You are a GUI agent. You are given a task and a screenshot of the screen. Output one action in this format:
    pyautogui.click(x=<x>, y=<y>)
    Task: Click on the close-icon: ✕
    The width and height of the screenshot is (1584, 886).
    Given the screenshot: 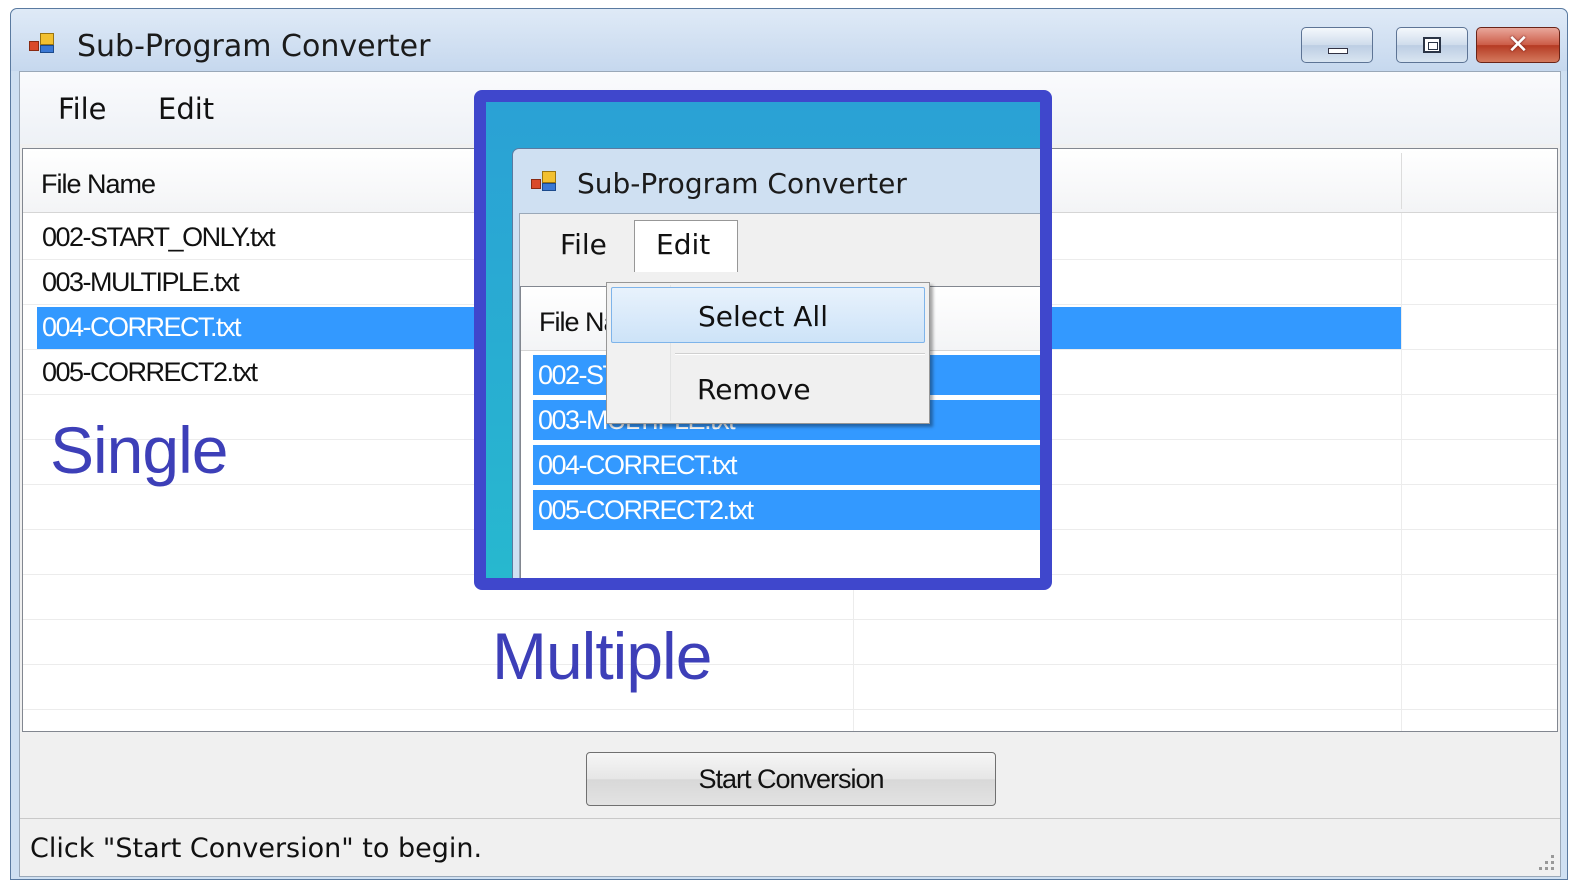 What is the action you would take?
    pyautogui.click(x=1518, y=45)
    